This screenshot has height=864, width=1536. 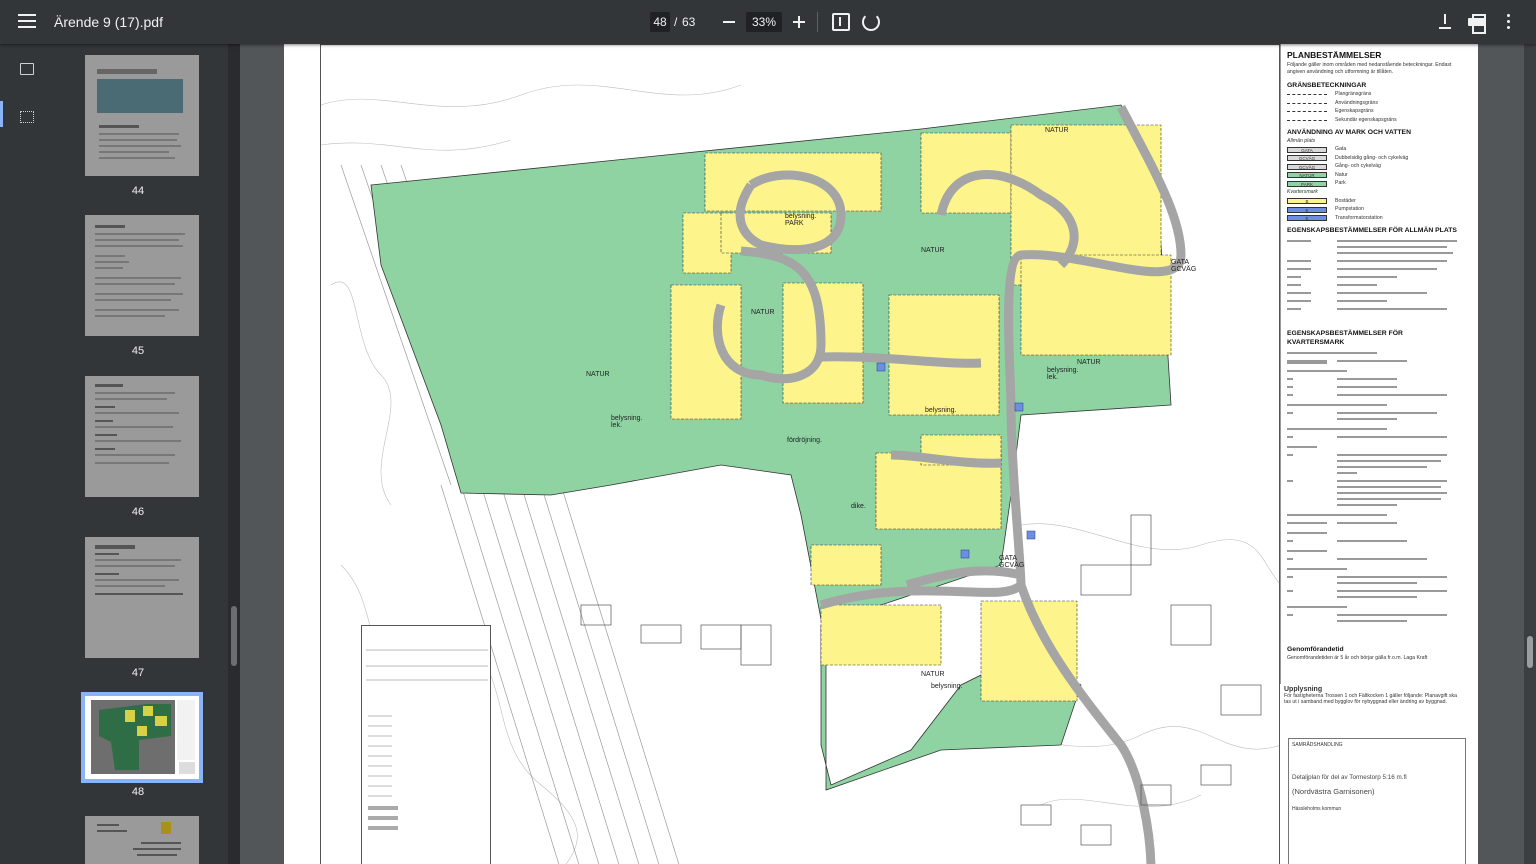 What do you see at coordinates (24, 454) in the screenshot?
I see `left-rail` at bounding box center [24, 454].